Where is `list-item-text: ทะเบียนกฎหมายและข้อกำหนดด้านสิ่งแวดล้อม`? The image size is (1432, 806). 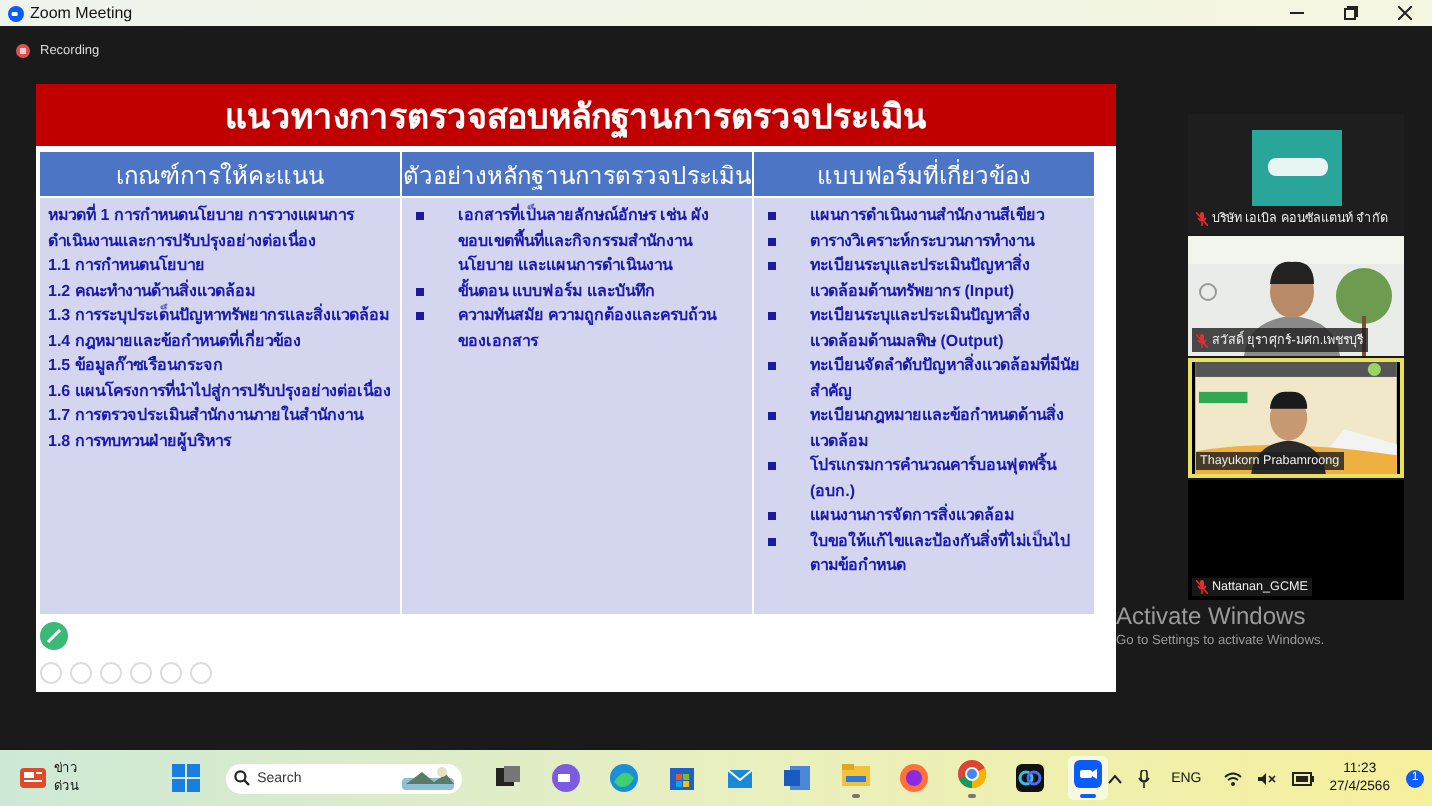 list-item-text: ทะเบียนกฎหมายและข้อกำหนดด้านสิ่งแวดล้อม is located at coordinates (938, 428).